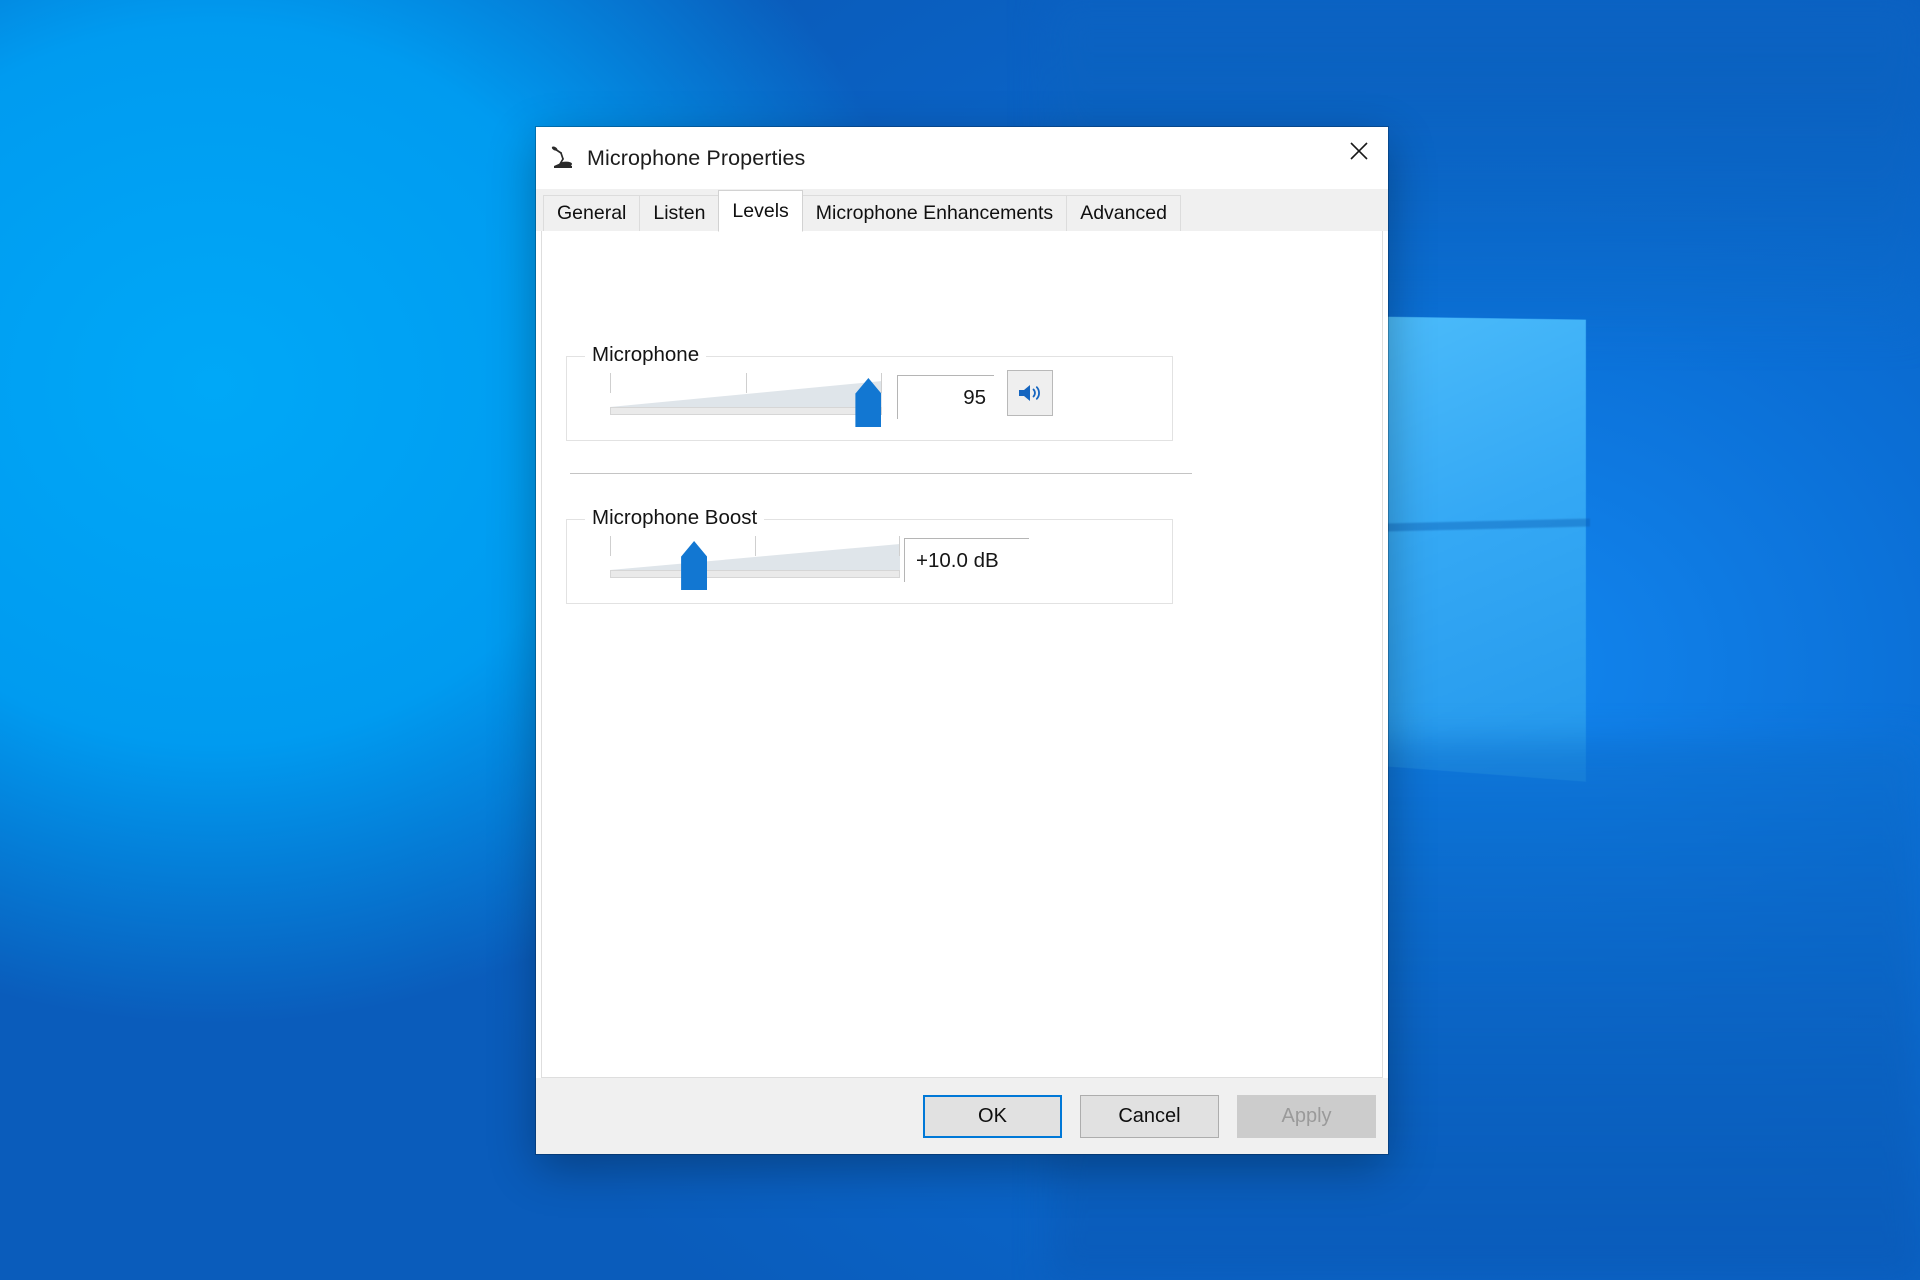 The image size is (1920, 1280). What do you see at coordinates (696, 157) in the screenshot?
I see `window-title: Microphone Properties` at bounding box center [696, 157].